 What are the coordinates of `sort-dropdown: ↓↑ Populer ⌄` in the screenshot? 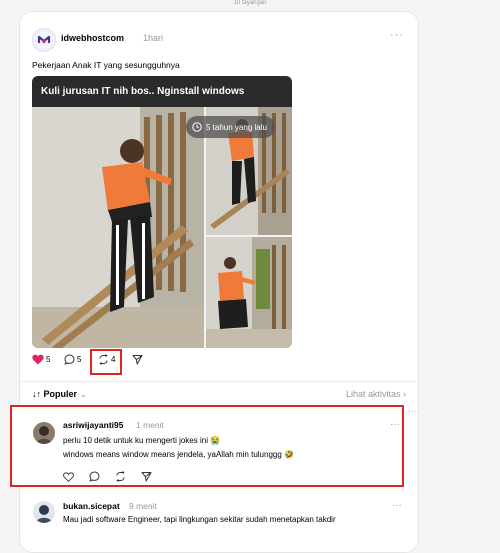 It's located at (59, 394).